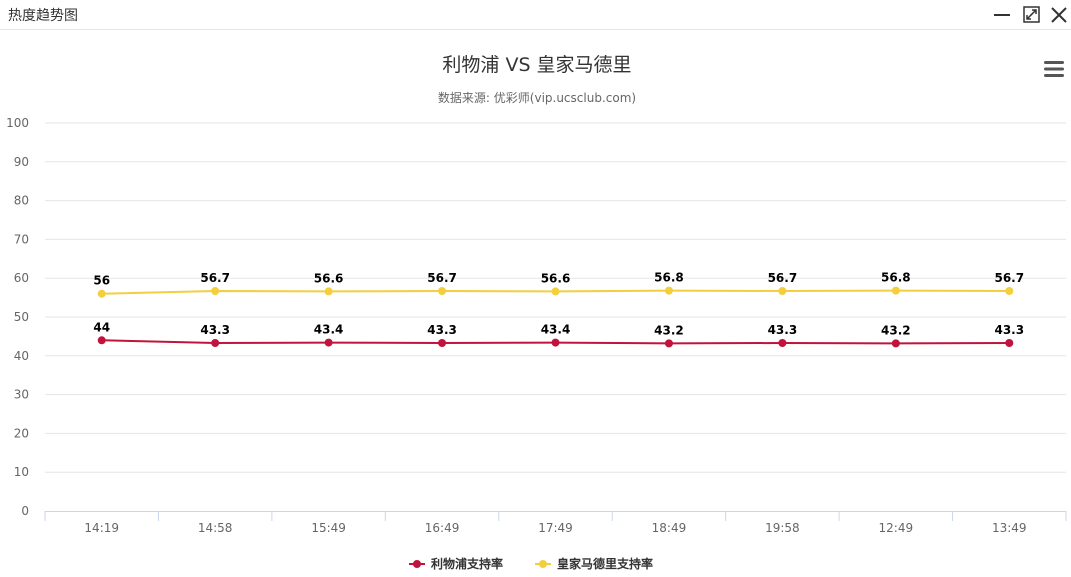  Describe the element at coordinates (21, 472) in the screenshot. I see `y-tick-label: 10` at that location.